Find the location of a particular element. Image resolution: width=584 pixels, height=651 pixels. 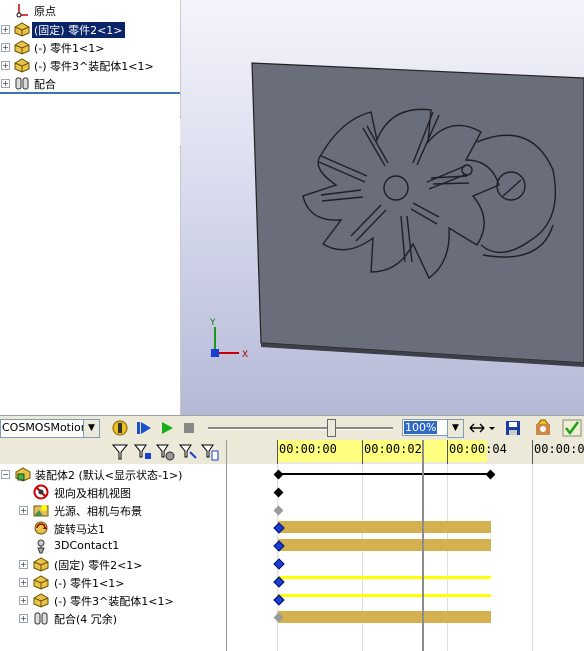

tree-item-mates: + 配合 is located at coordinates (90, 83).